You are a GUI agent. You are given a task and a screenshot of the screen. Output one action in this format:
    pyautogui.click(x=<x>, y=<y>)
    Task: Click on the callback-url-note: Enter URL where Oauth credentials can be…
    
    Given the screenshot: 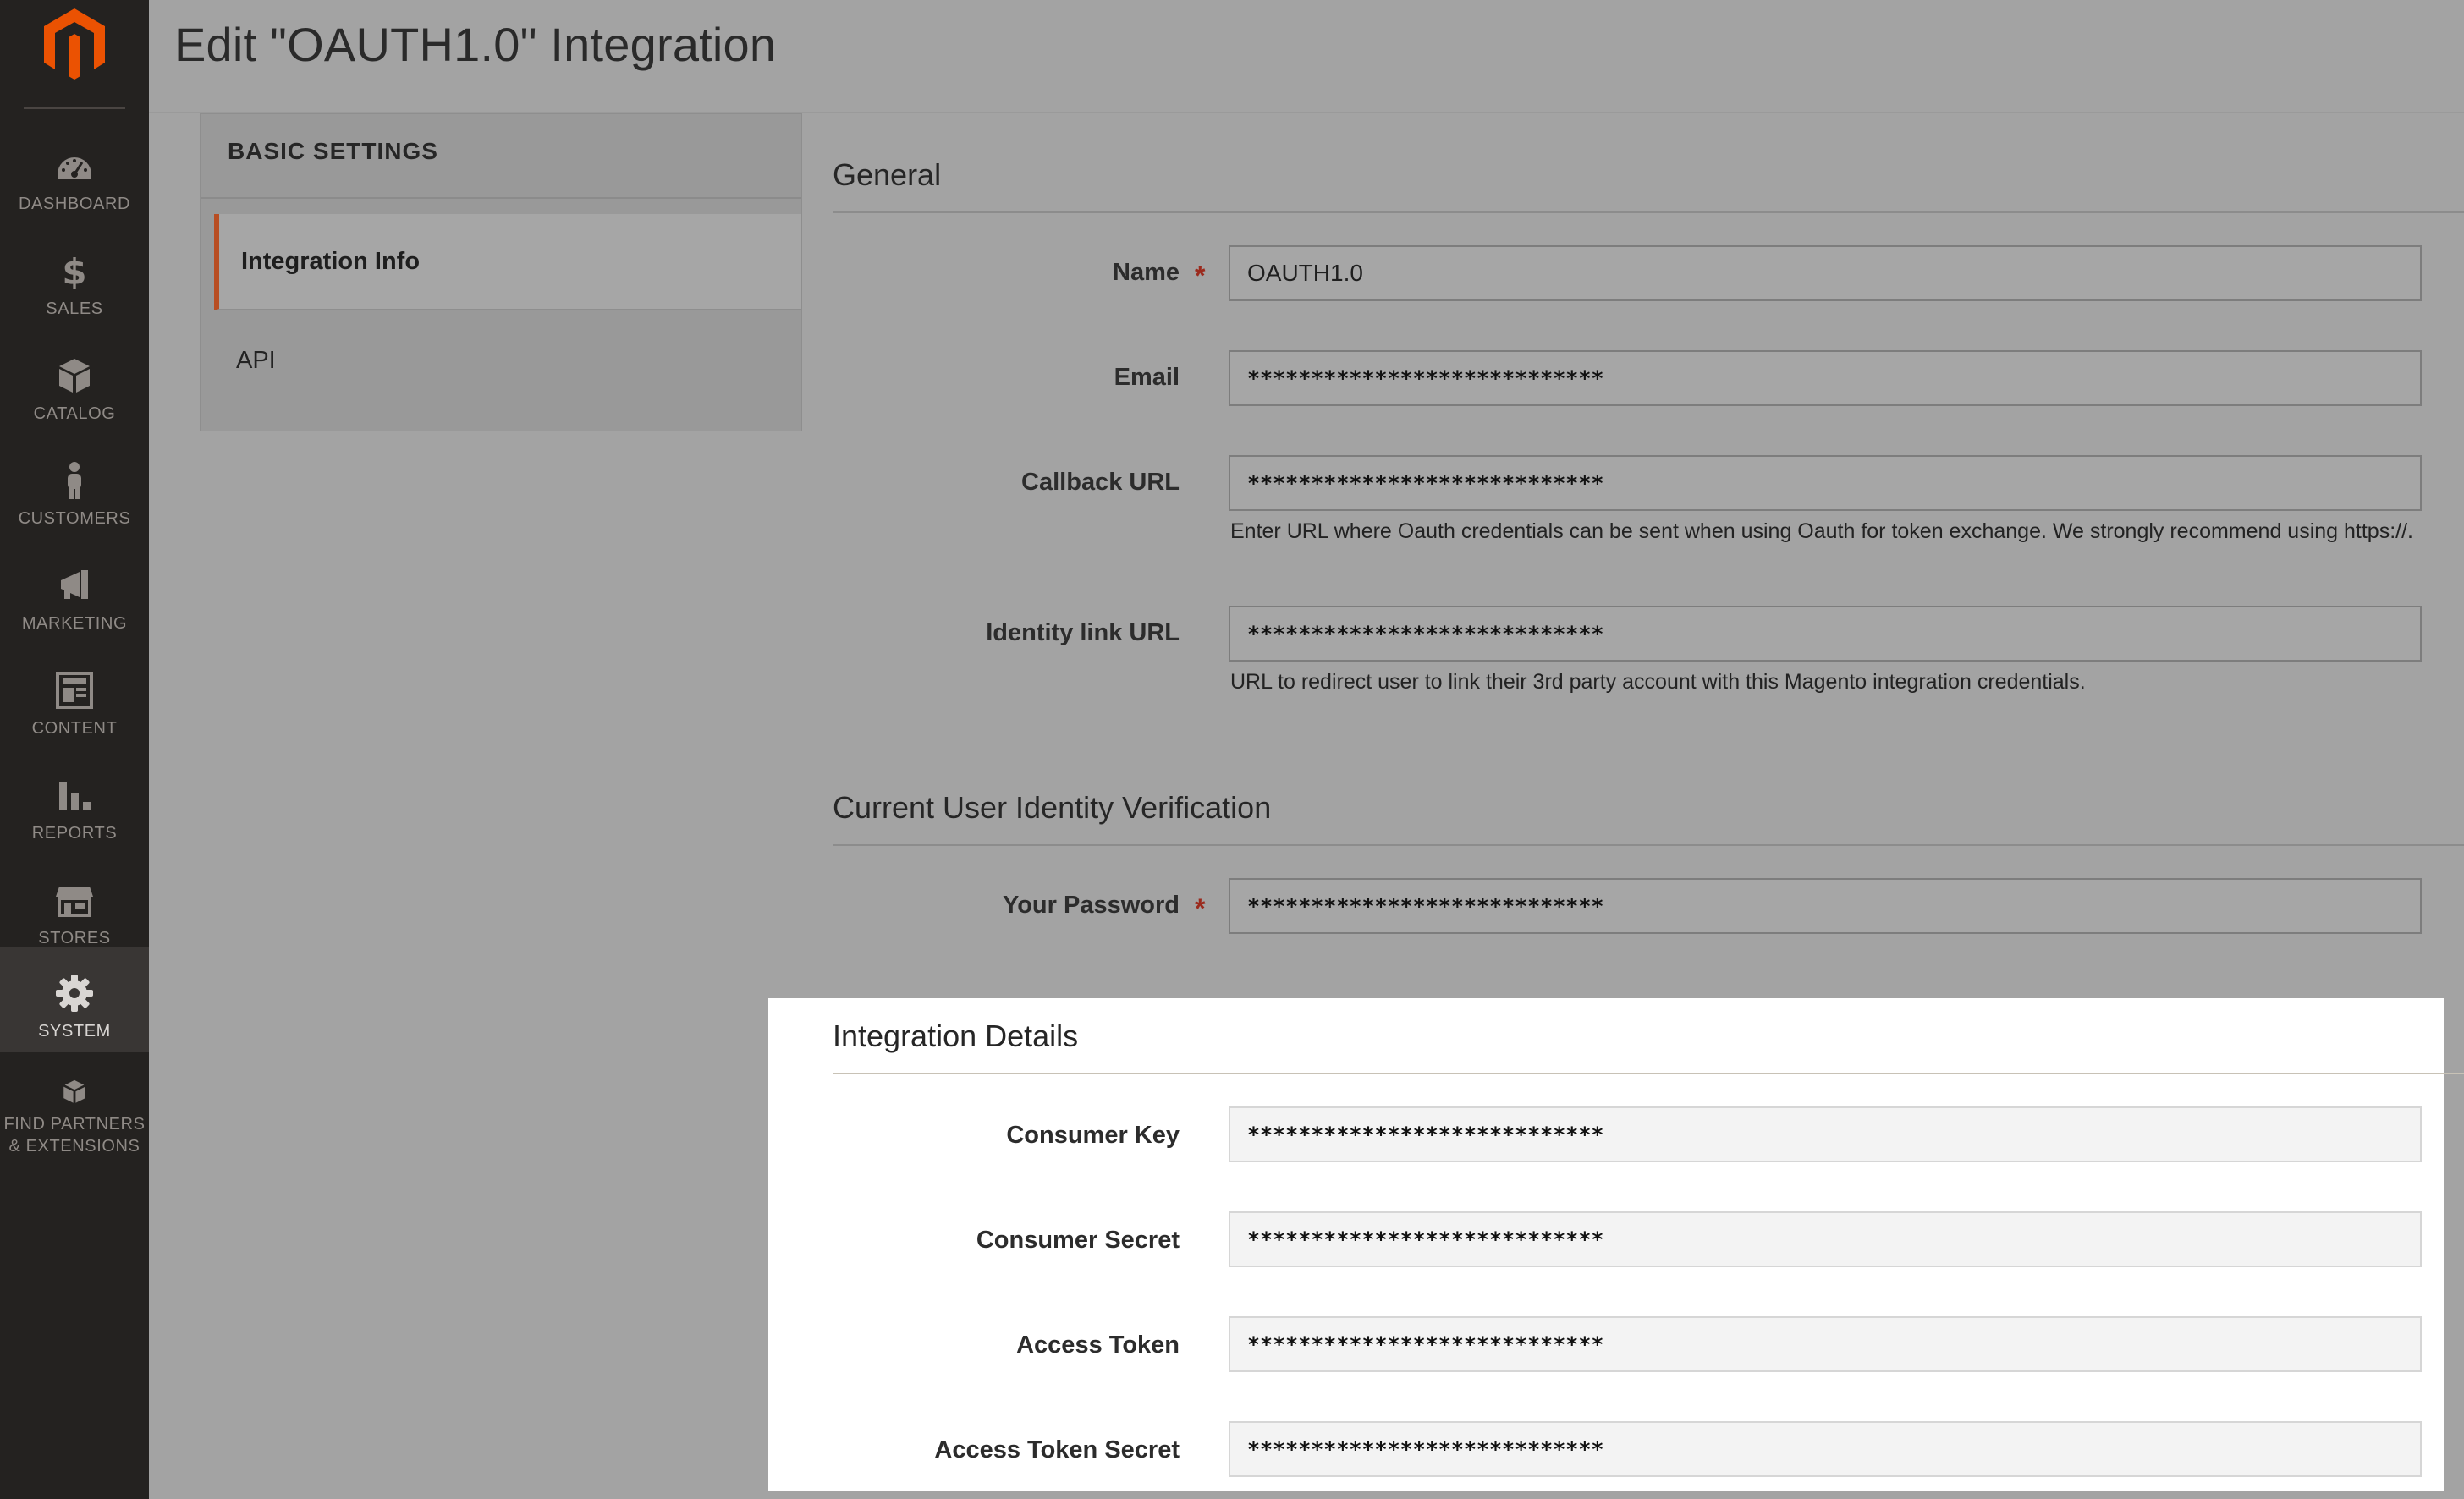 What is the action you would take?
    pyautogui.click(x=1822, y=531)
    